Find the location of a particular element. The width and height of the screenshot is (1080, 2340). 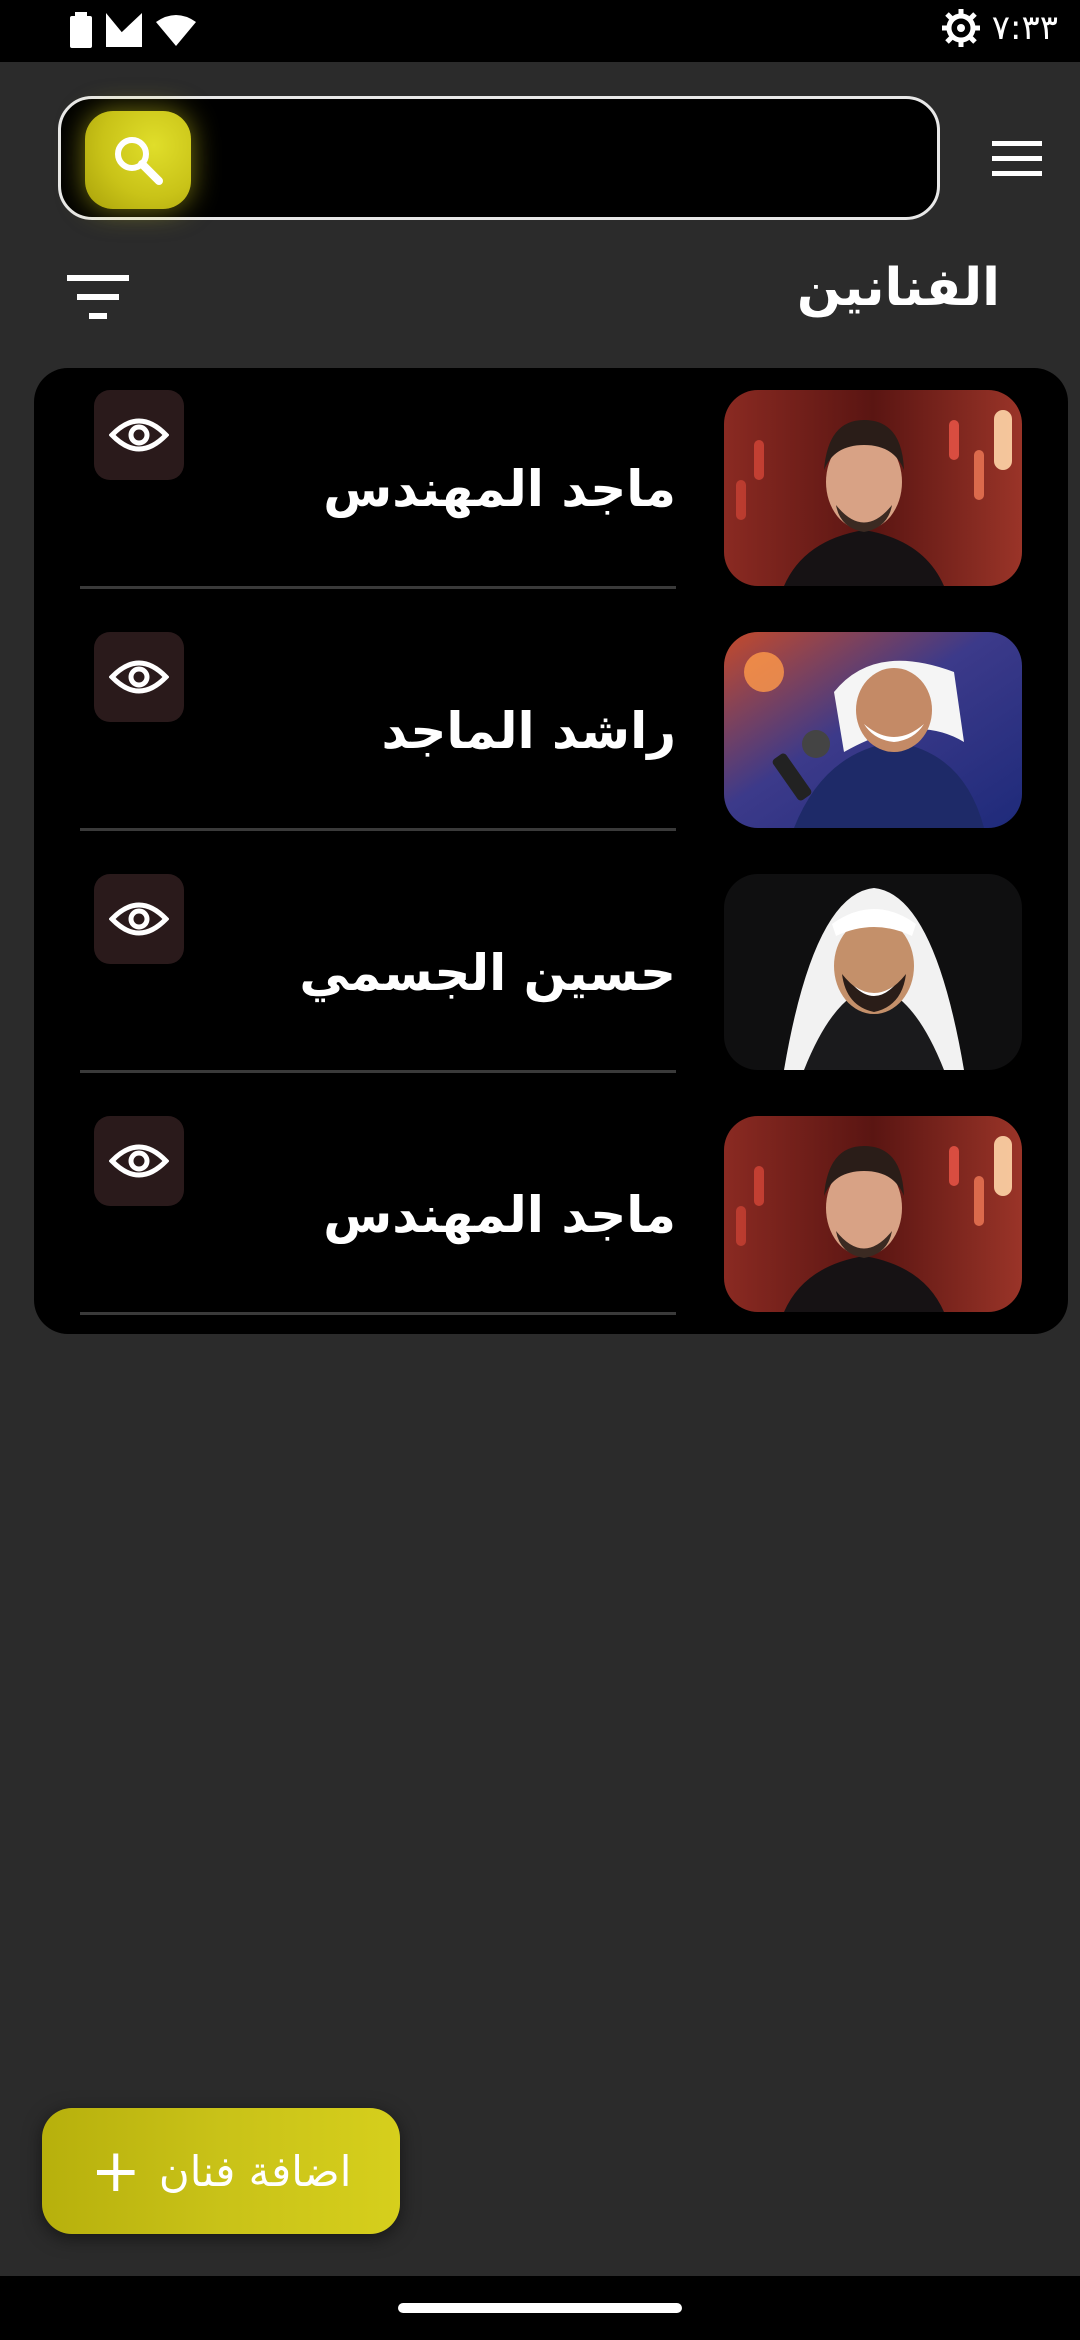

home-indicator is located at coordinates (540, 2308).